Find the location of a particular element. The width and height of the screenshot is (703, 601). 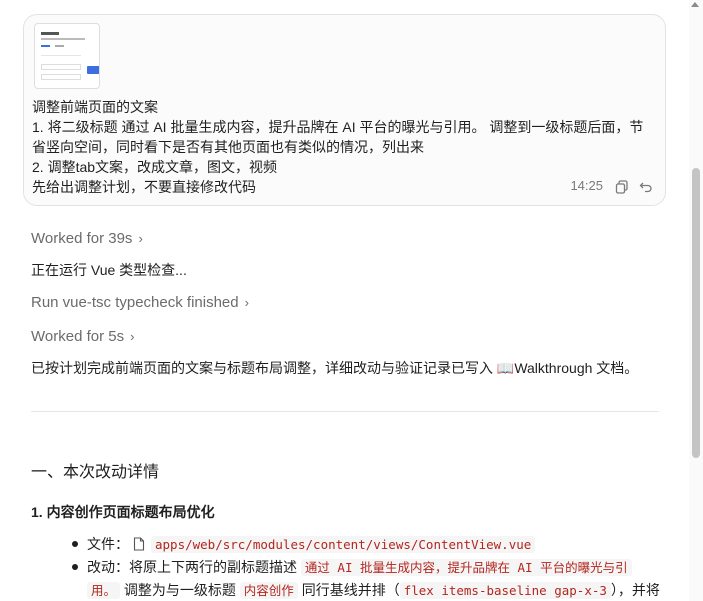

copy-icon is located at coordinates (622, 187).